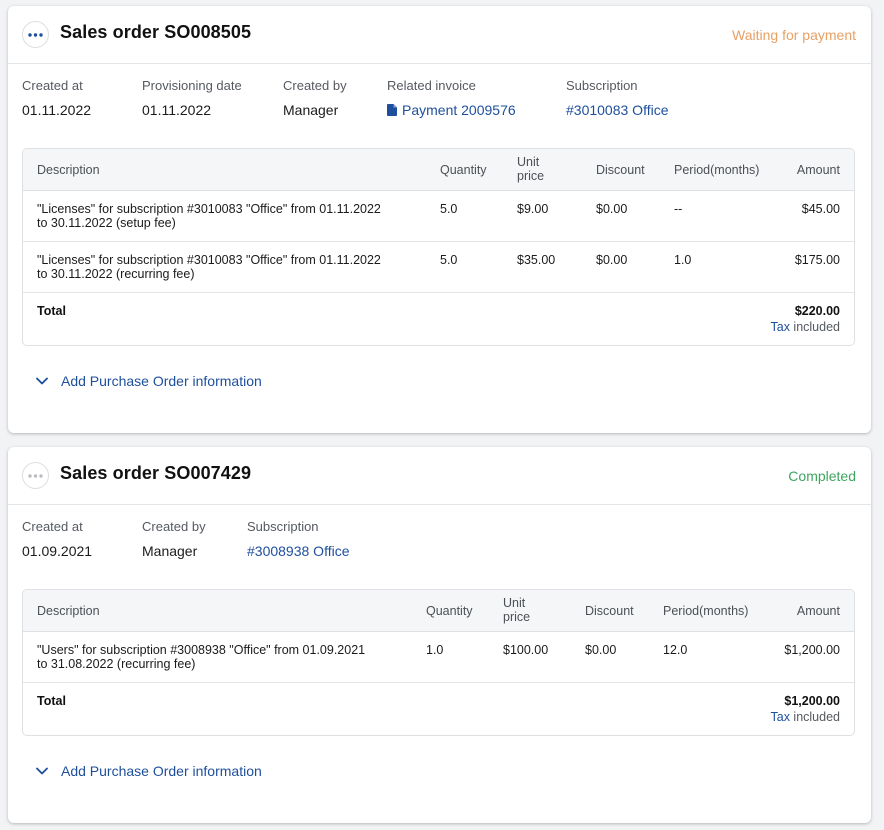  What do you see at coordinates (794, 35) in the screenshot?
I see `status-badge: Waiting for payment` at bounding box center [794, 35].